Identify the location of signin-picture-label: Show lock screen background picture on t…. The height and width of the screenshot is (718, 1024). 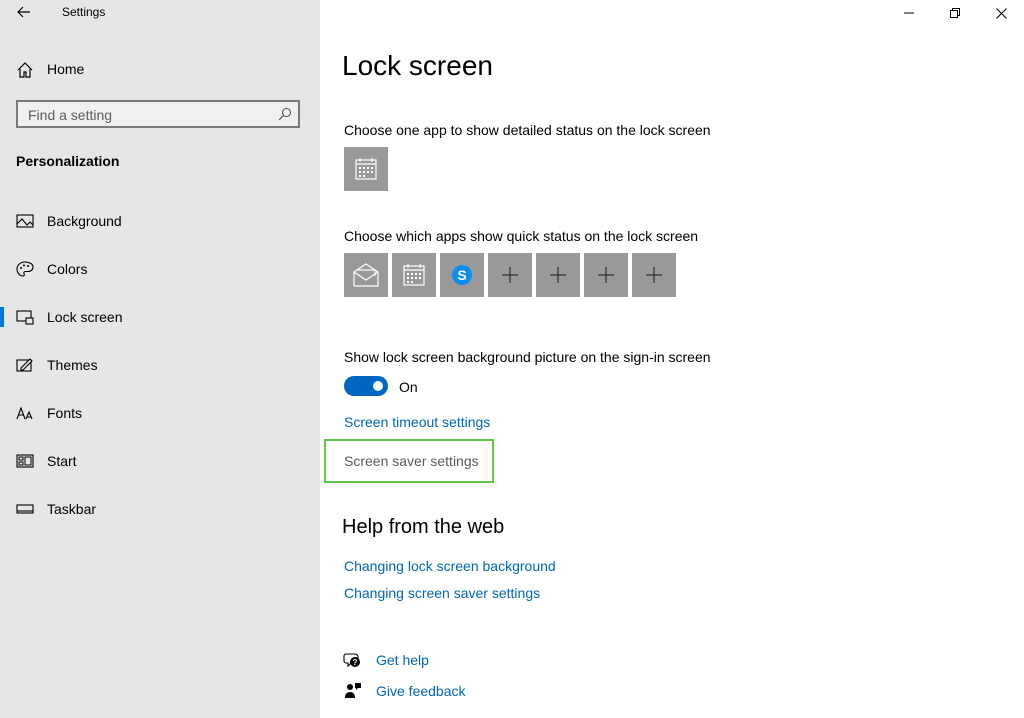
(527, 357).